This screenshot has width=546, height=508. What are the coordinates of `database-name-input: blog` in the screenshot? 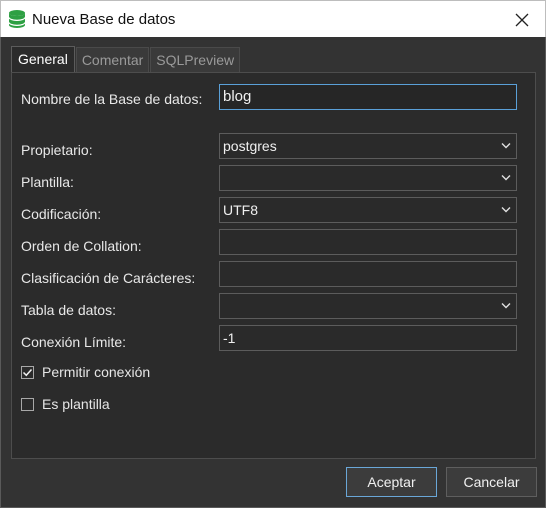 It's located at (368, 97).